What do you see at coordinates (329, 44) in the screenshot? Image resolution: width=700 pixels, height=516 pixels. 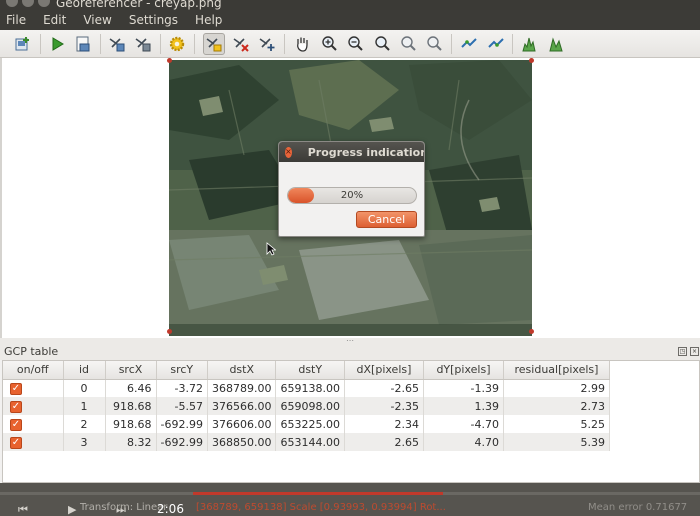 I see `zoom-in-icon` at bounding box center [329, 44].